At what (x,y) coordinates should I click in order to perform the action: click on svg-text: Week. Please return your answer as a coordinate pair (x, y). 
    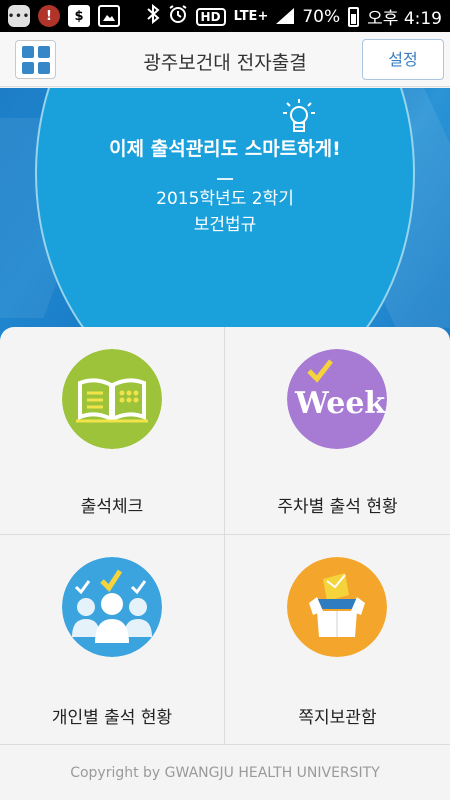
    Looking at the image, I should click on (340, 403).